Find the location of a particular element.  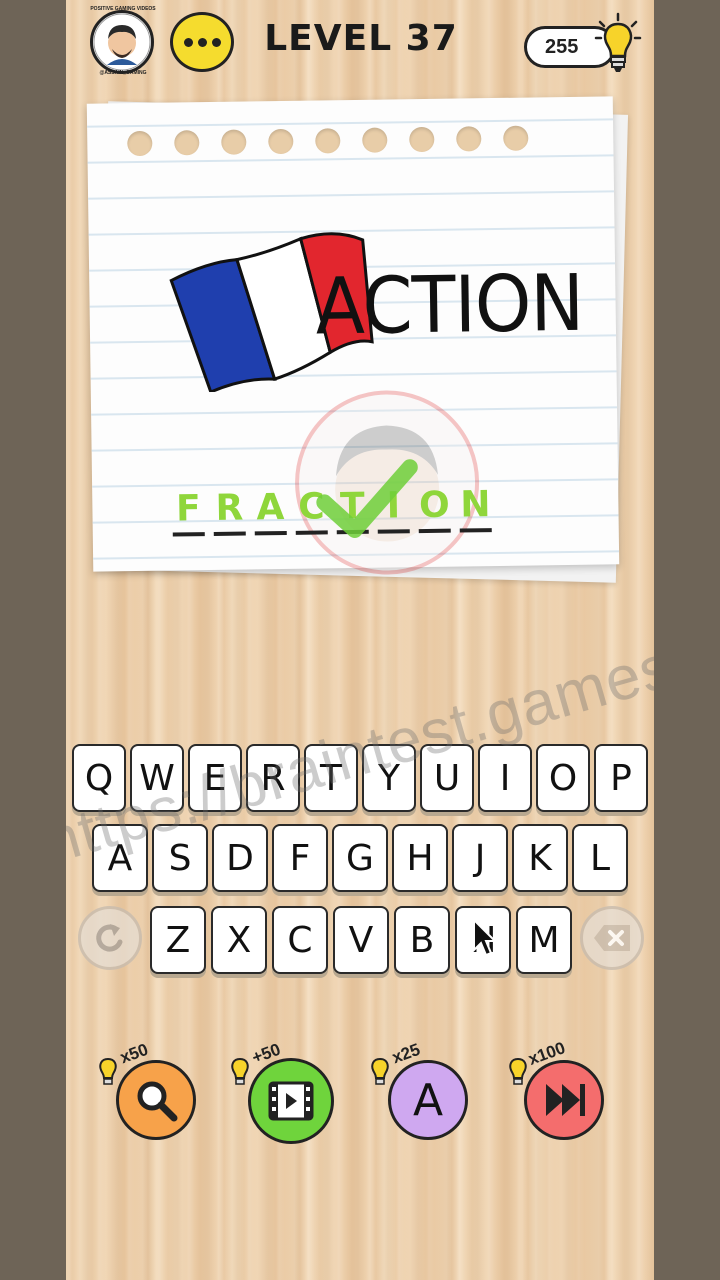

key-y: Y is located at coordinates (389, 778).